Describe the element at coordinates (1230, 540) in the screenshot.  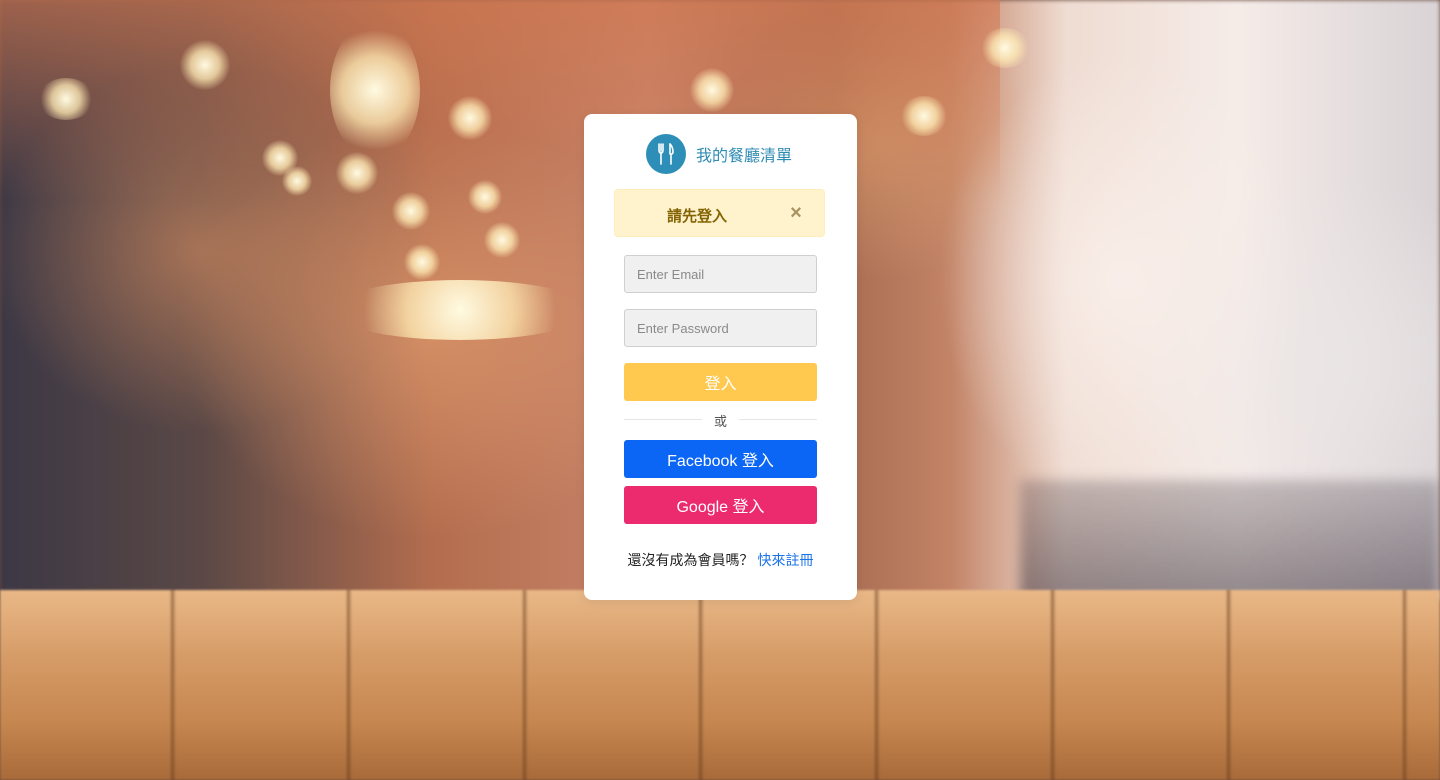
I see `background-table-shadow` at that location.